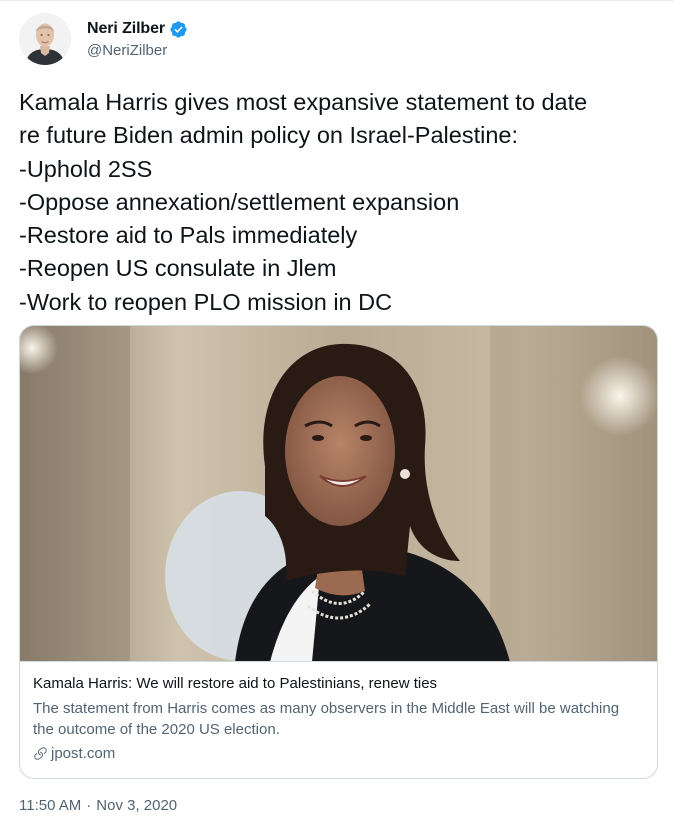 The height and width of the screenshot is (835, 674). I want to click on avatar, so click(45, 39).